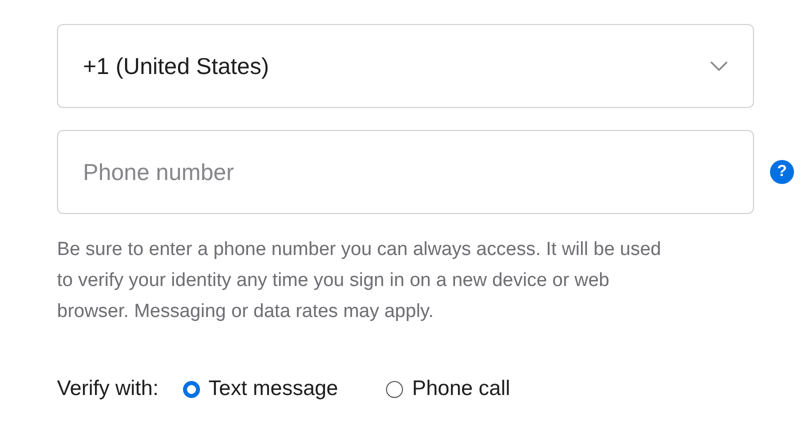  What do you see at coordinates (782, 172) in the screenshot?
I see `help-button: ?` at bounding box center [782, 172].